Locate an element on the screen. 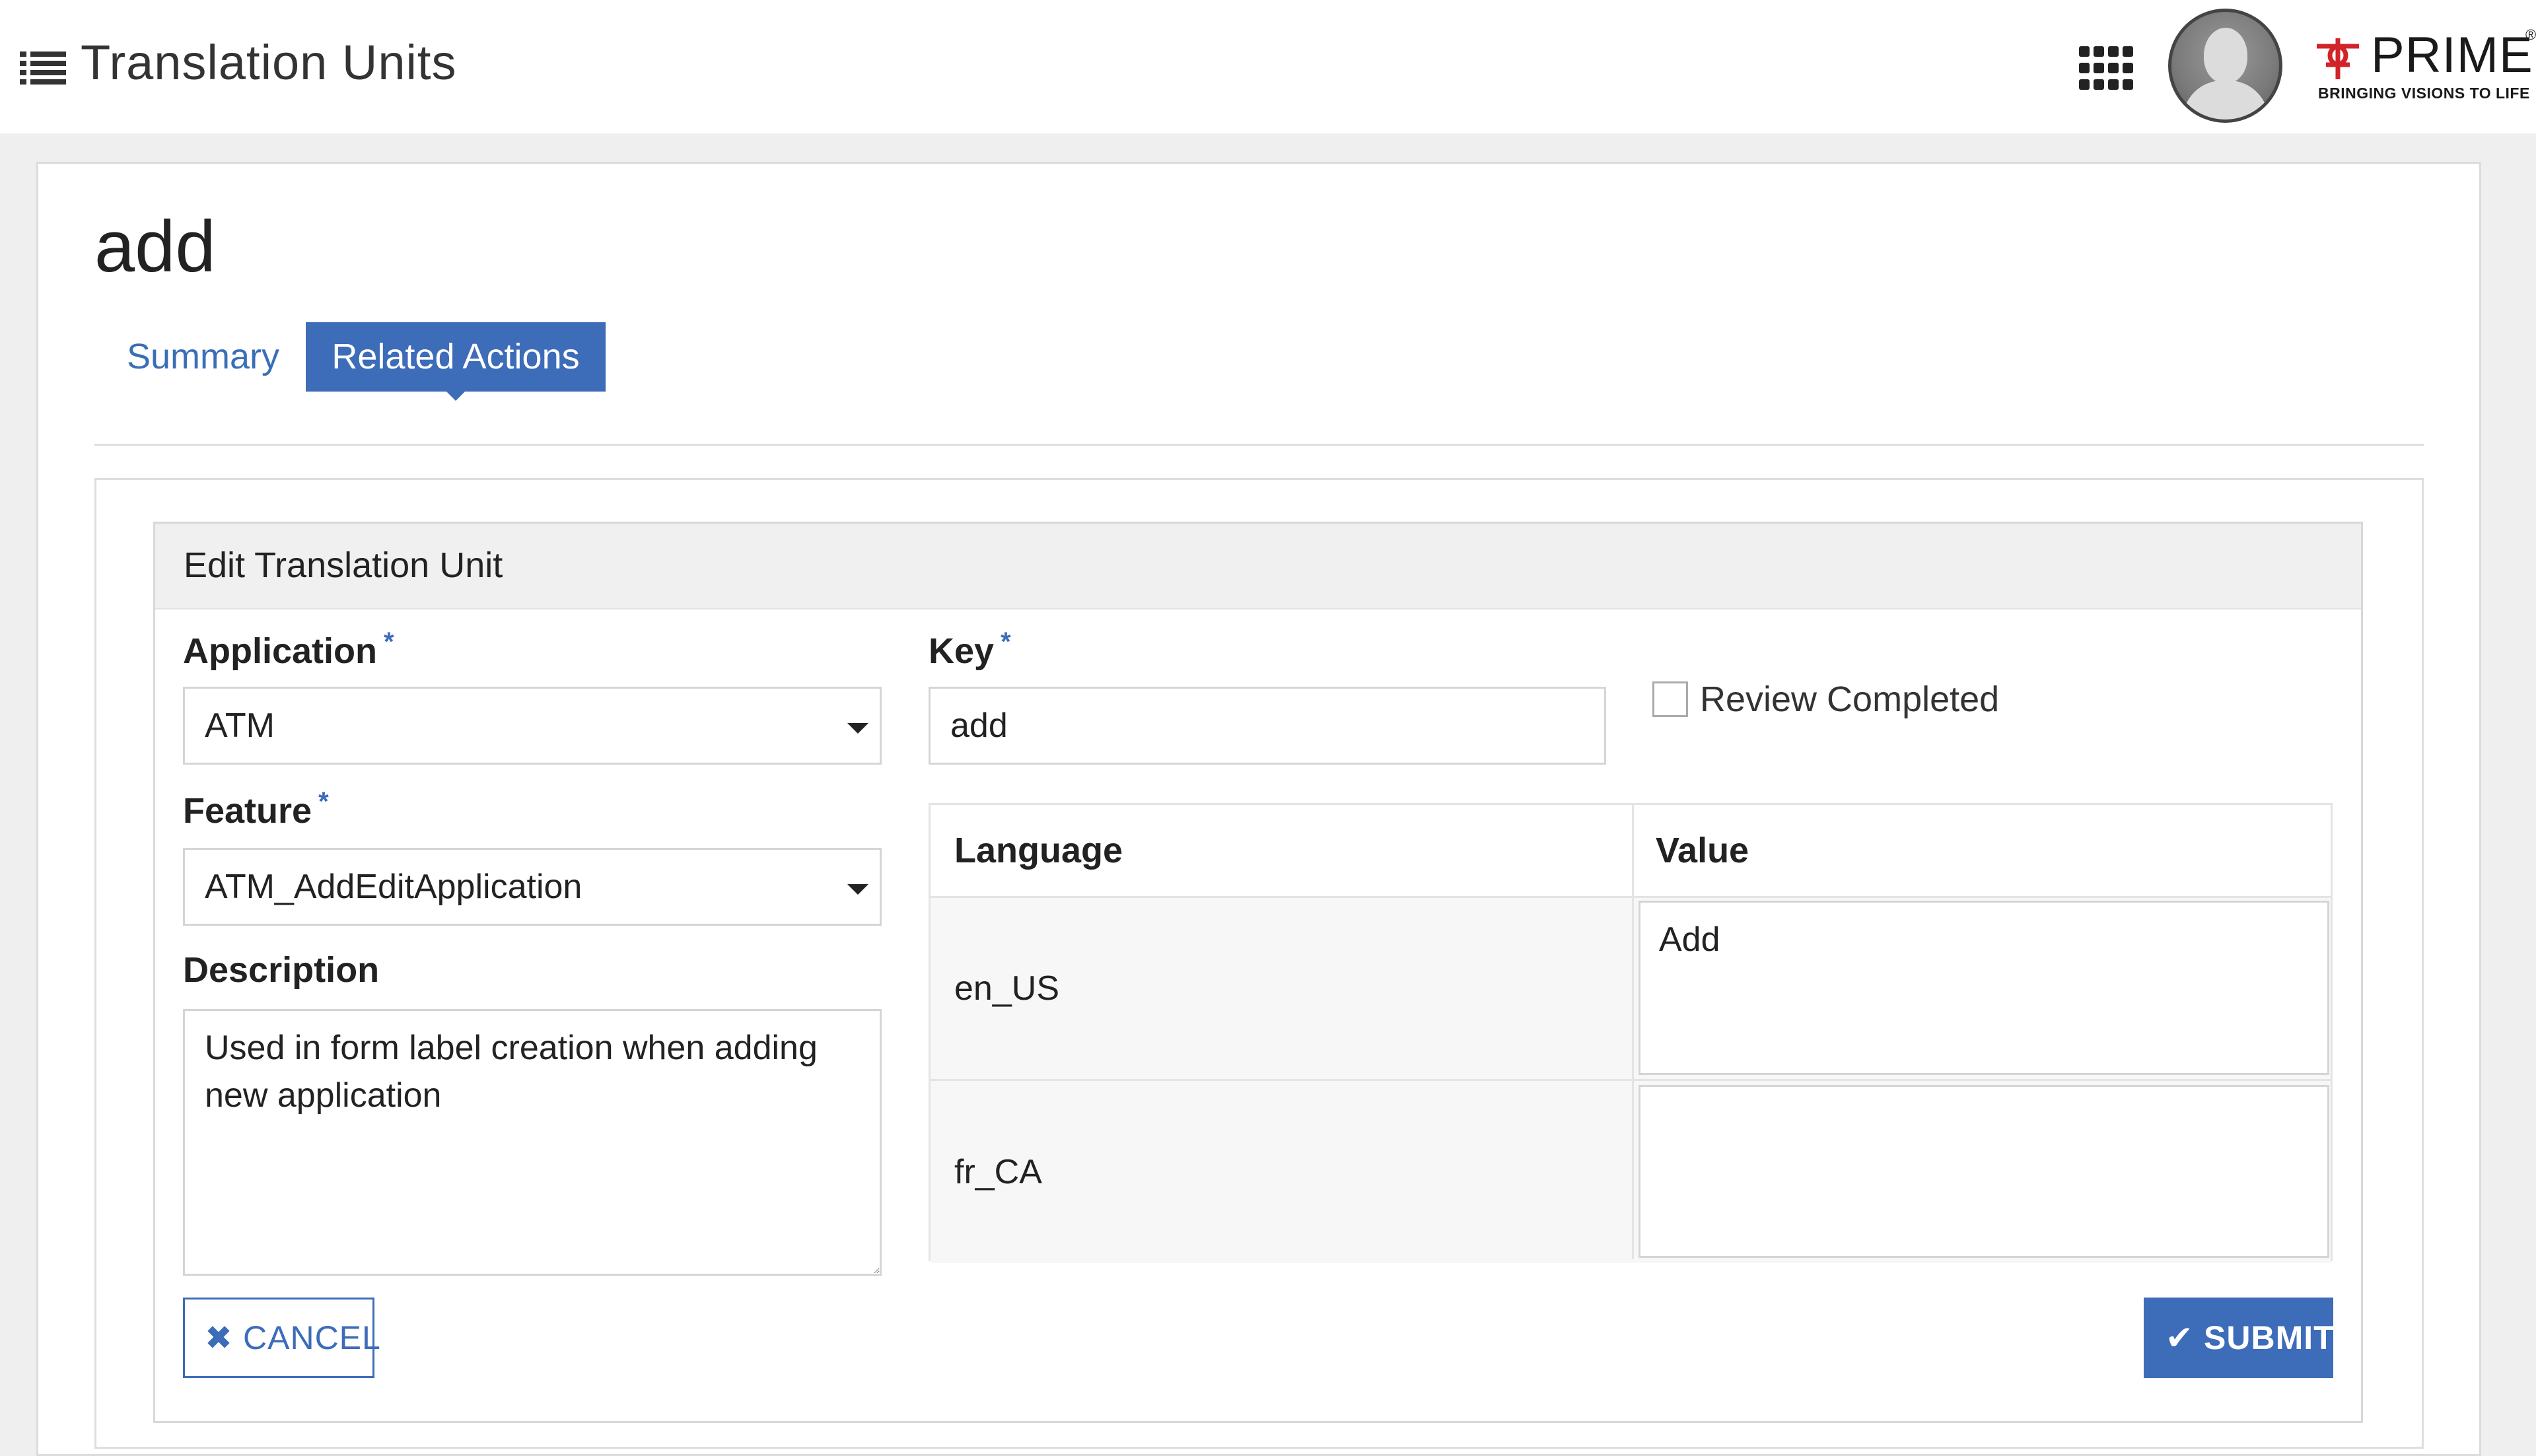 The width and height of the screenshot is (2536, 1456). table-header-row is located at coordinates (1631, 850).